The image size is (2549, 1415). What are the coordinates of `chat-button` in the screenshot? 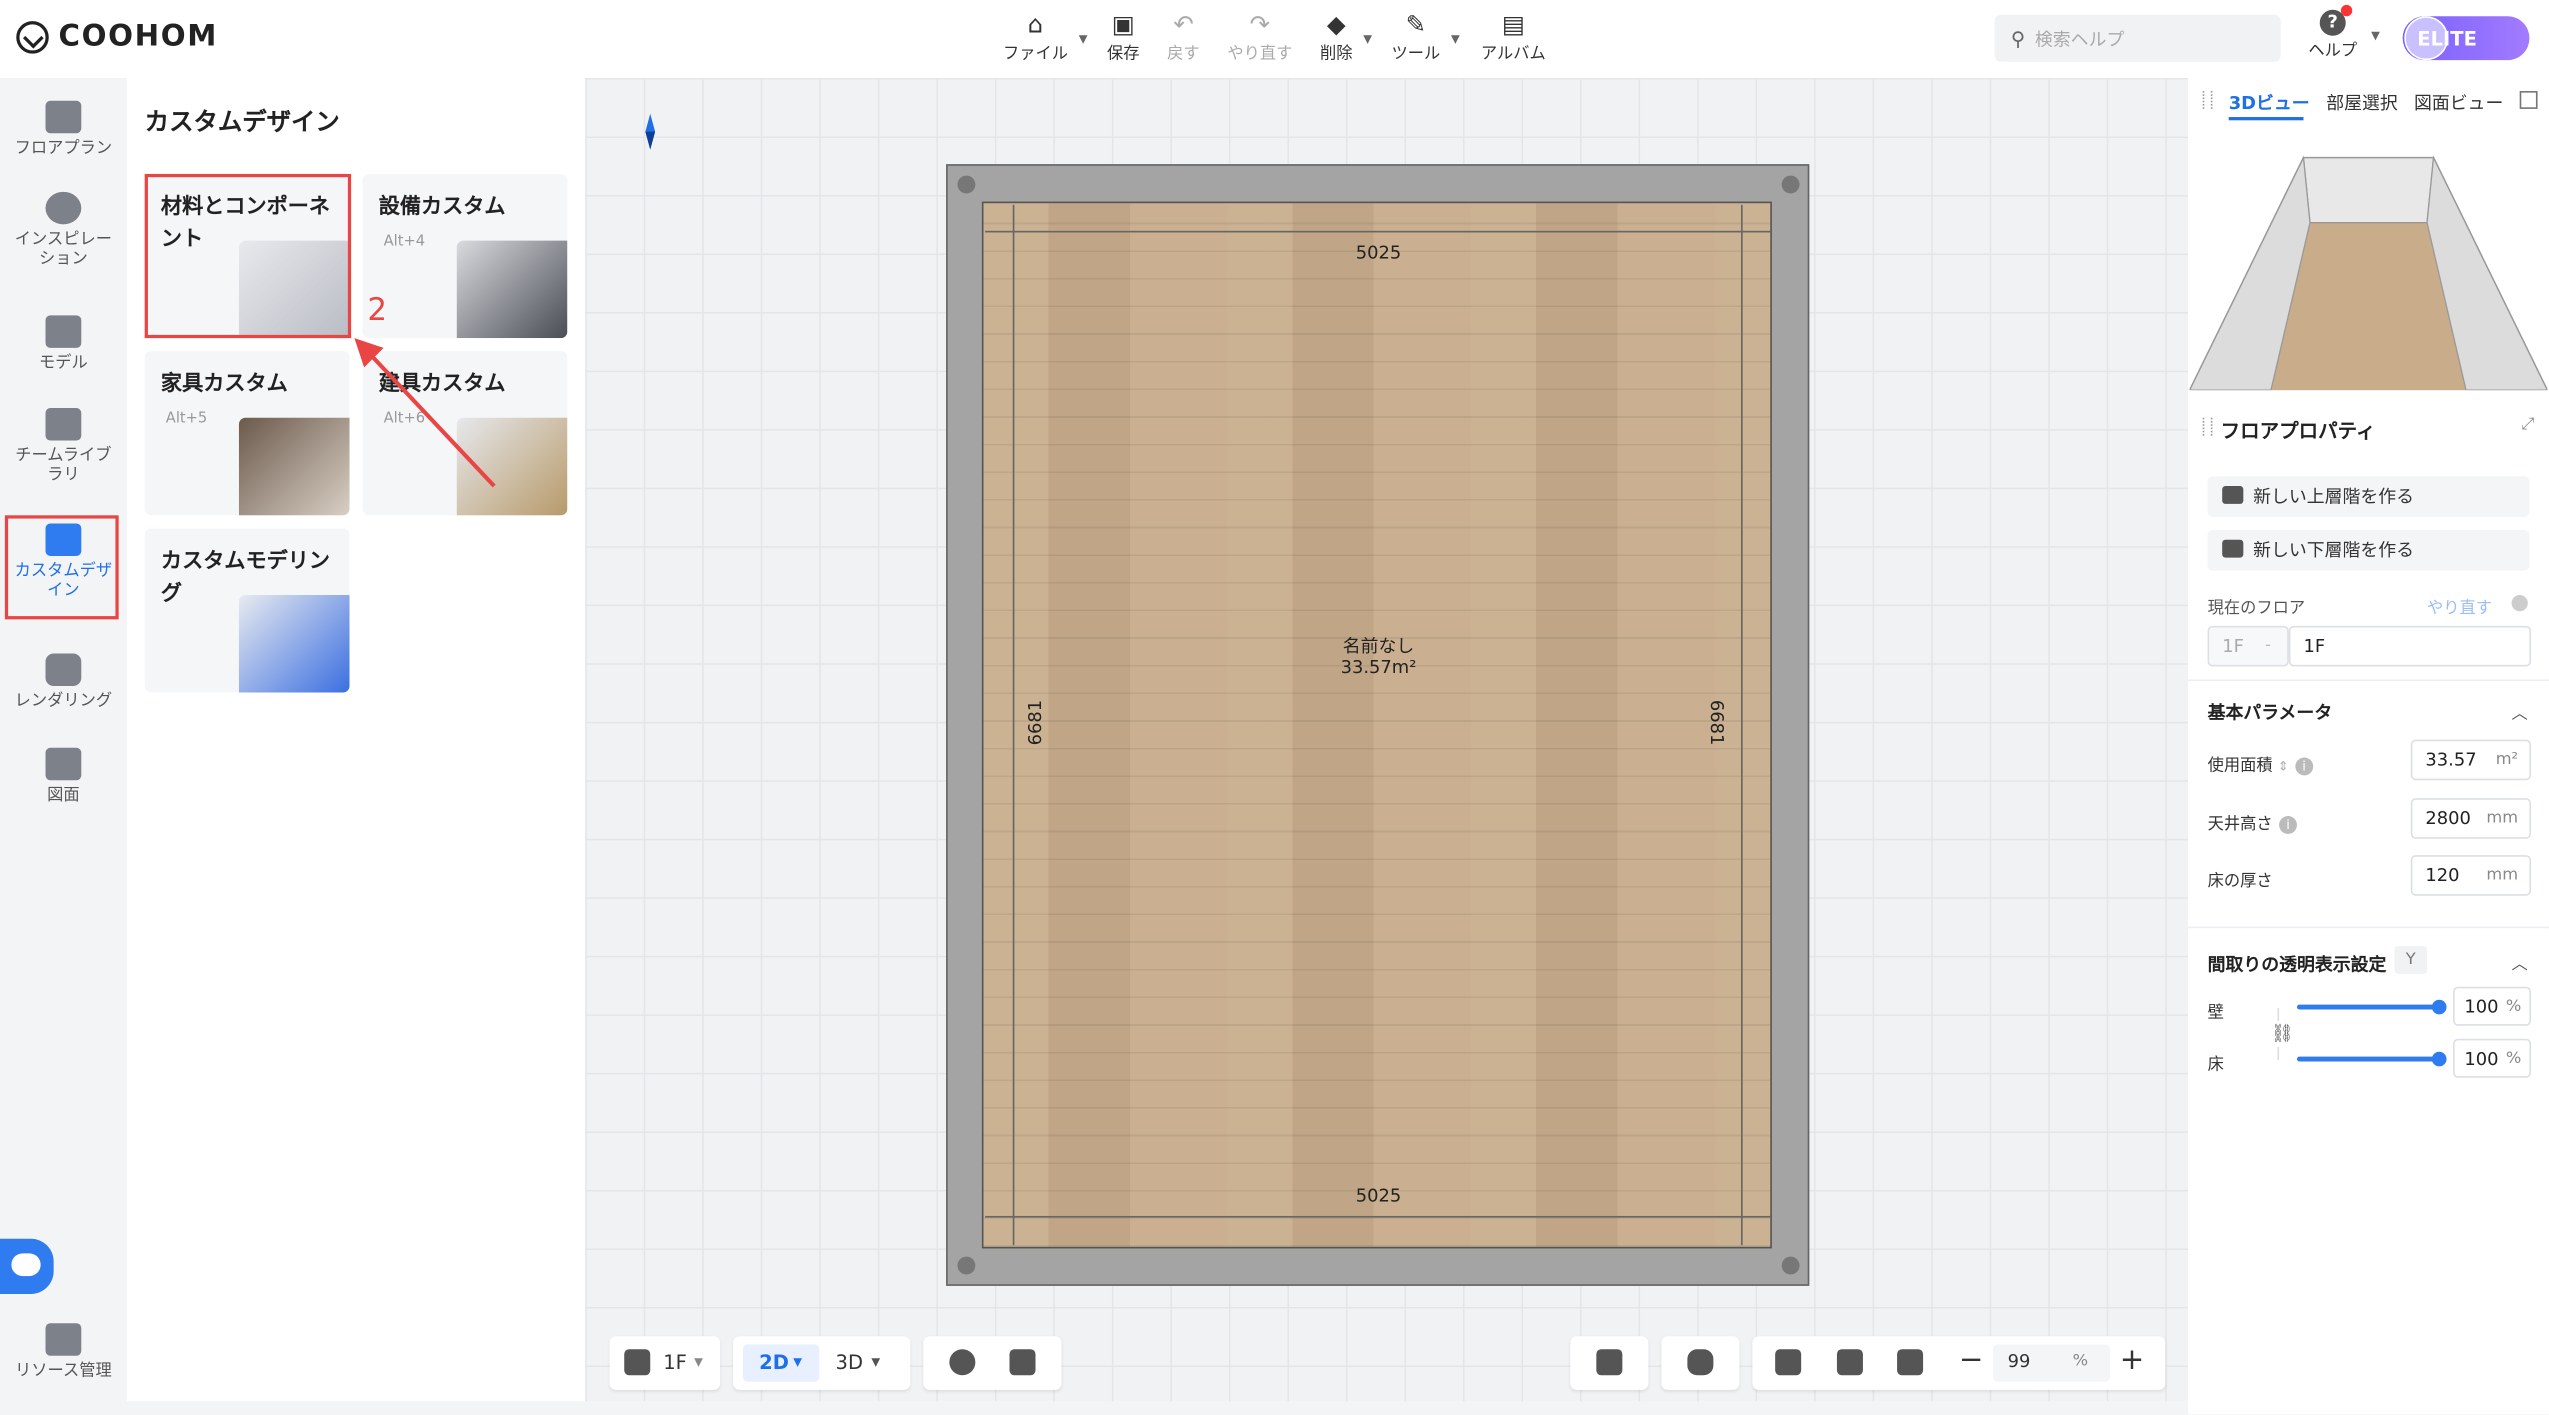 It's located at (27, 1266).